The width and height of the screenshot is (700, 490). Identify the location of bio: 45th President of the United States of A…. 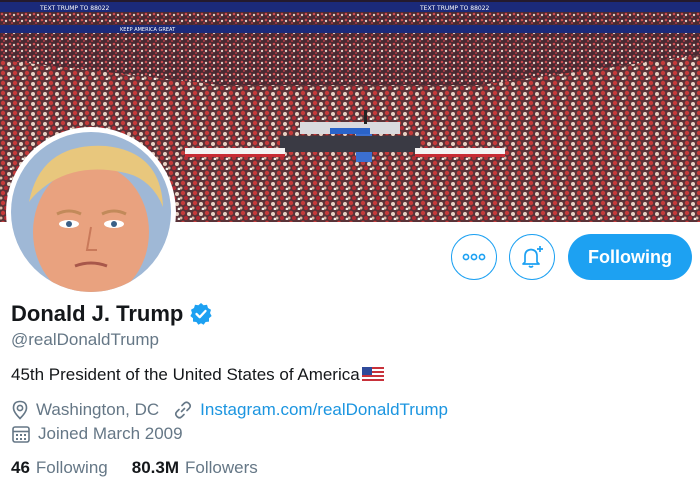
(197, 375).